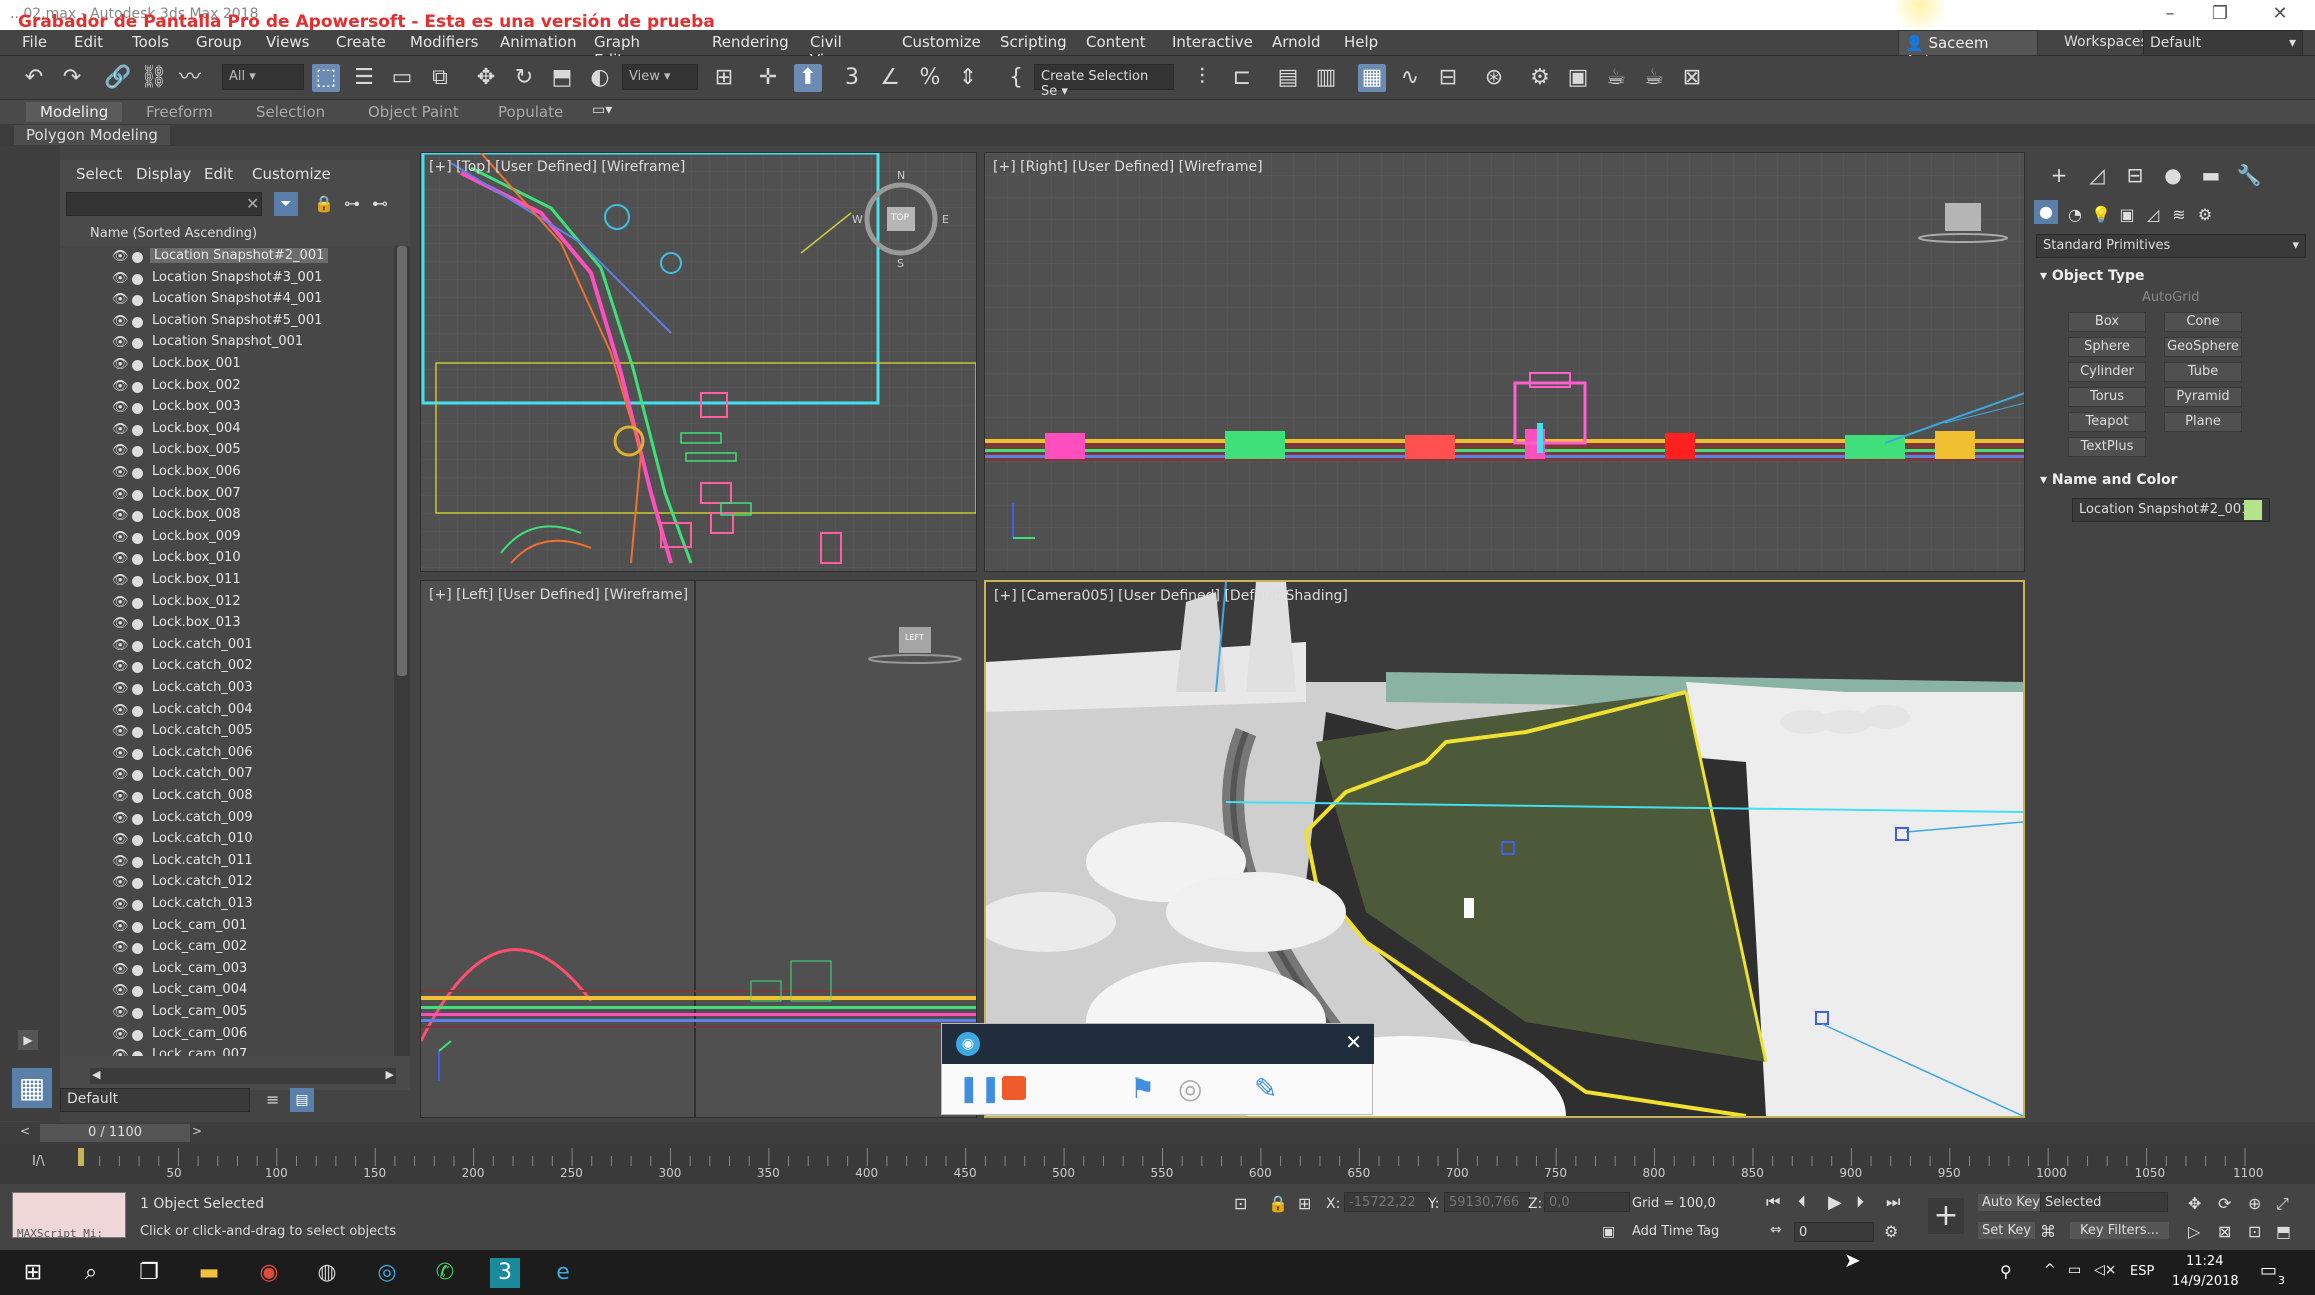 This screenshot has height=1295, width=2315. Describe the element at coordinates (852, 78) in the screenshot. I see `snap-toggle-icon: 3` at that location.